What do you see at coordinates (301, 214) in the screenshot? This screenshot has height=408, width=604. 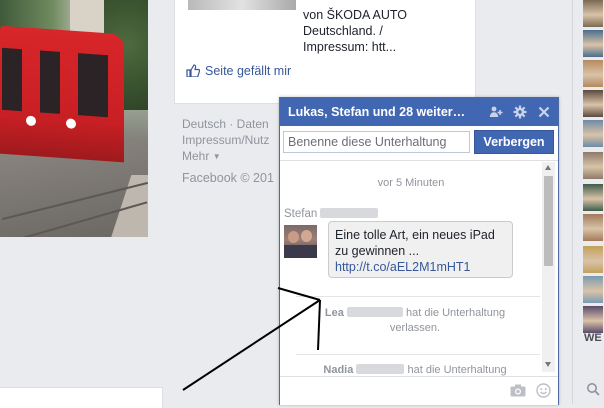 I see `sender-first-name: Stefan` at bounding box center [301, 214].